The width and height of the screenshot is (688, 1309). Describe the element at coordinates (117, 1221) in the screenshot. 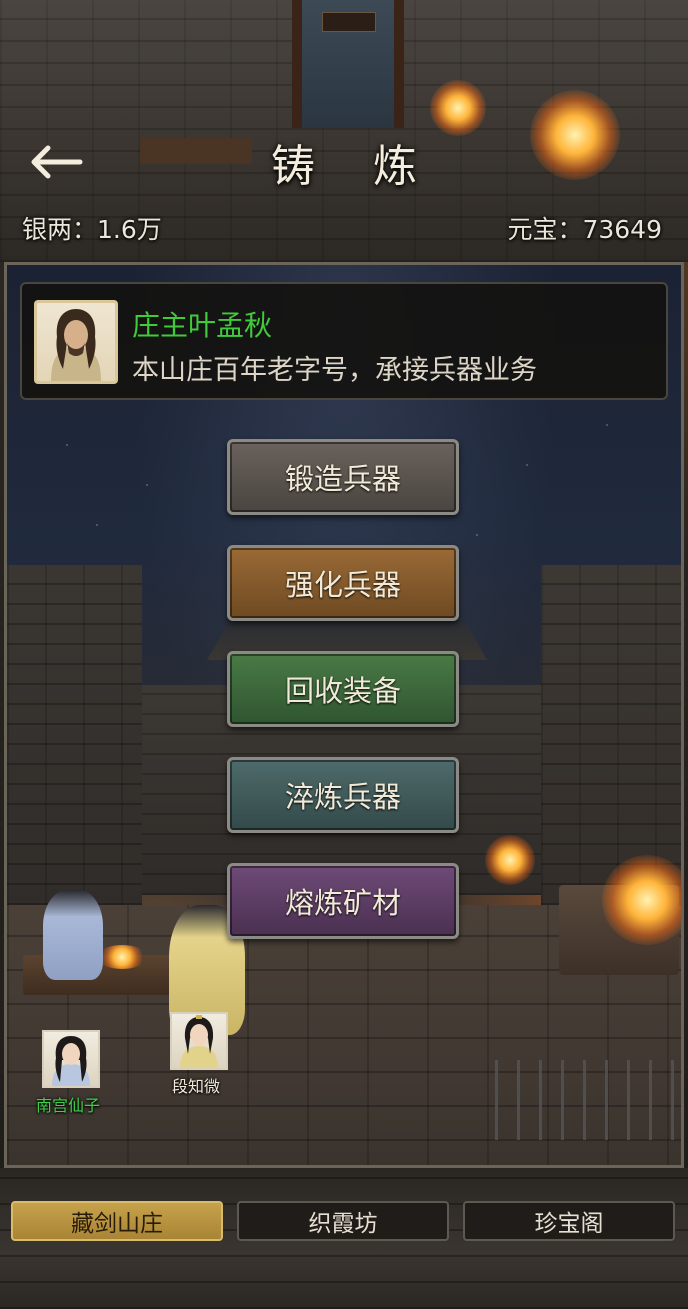

I see `tab-cangjian-manor: 藏剑山庄` at that location.